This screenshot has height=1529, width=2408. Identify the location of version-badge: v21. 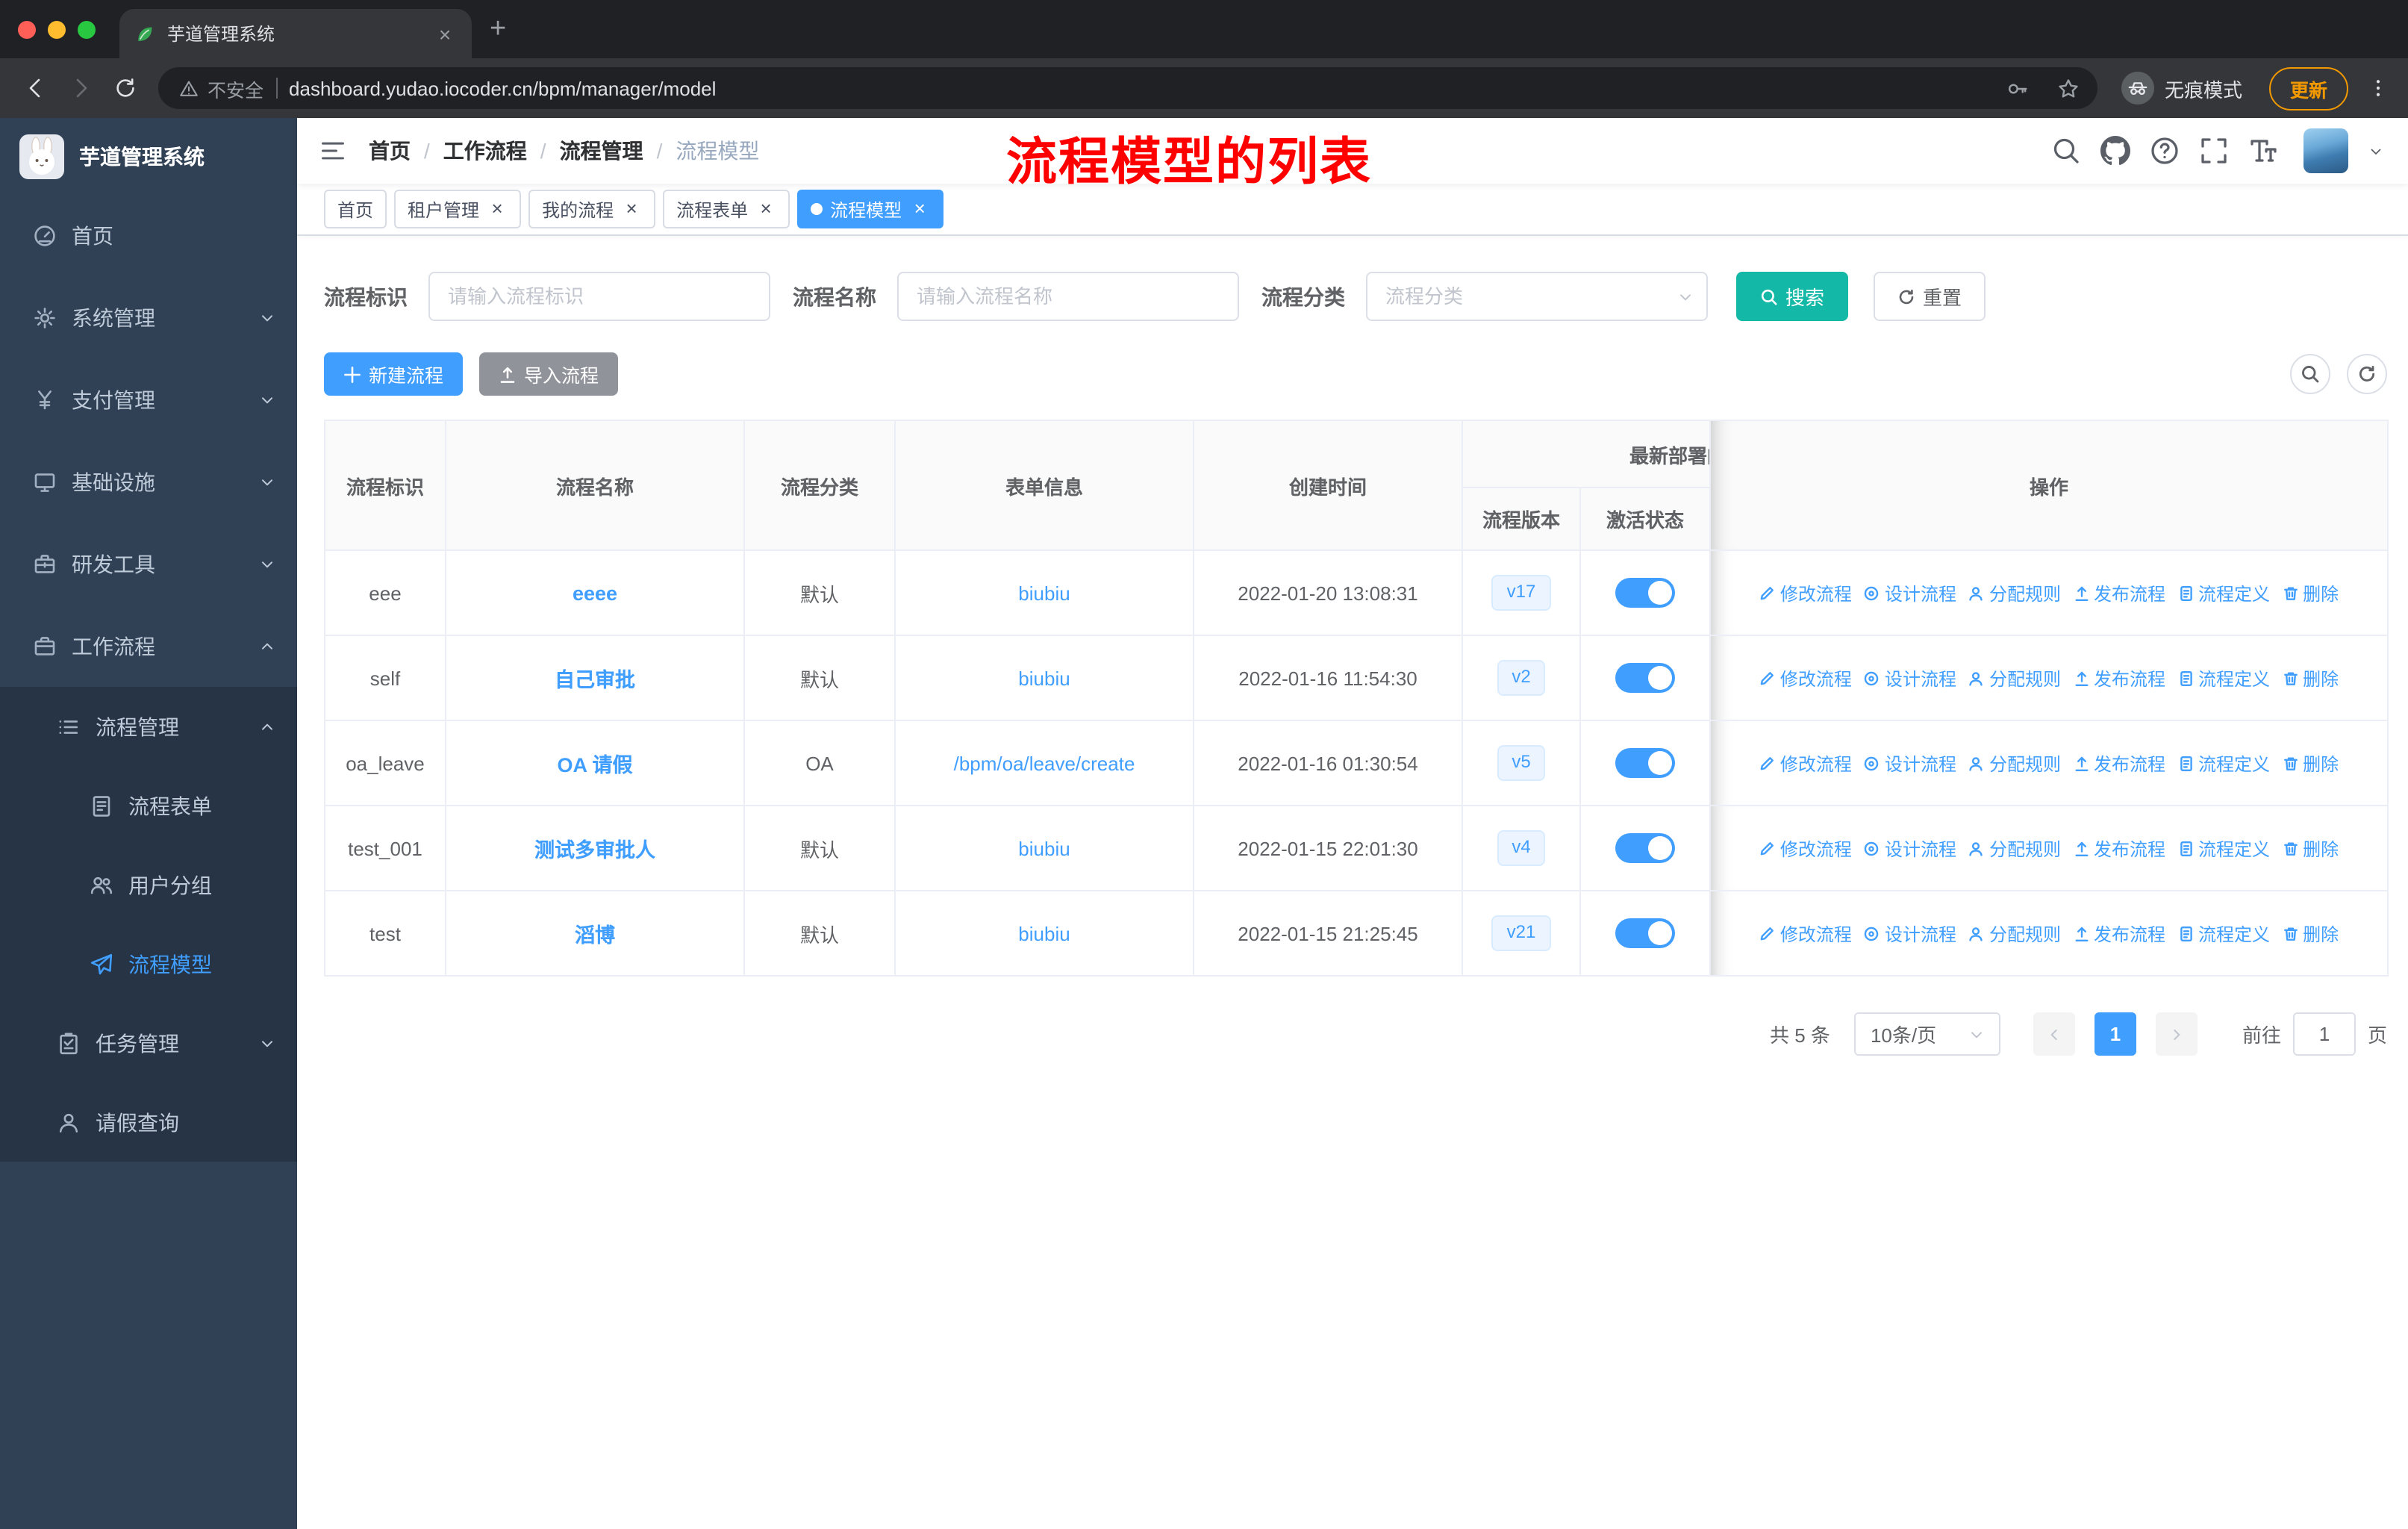
(1521, 933).